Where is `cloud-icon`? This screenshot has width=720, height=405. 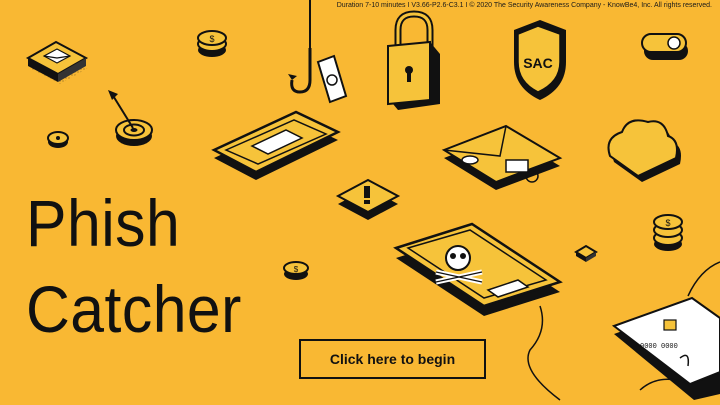
cloud-icon is located at coordinates (644, 150).